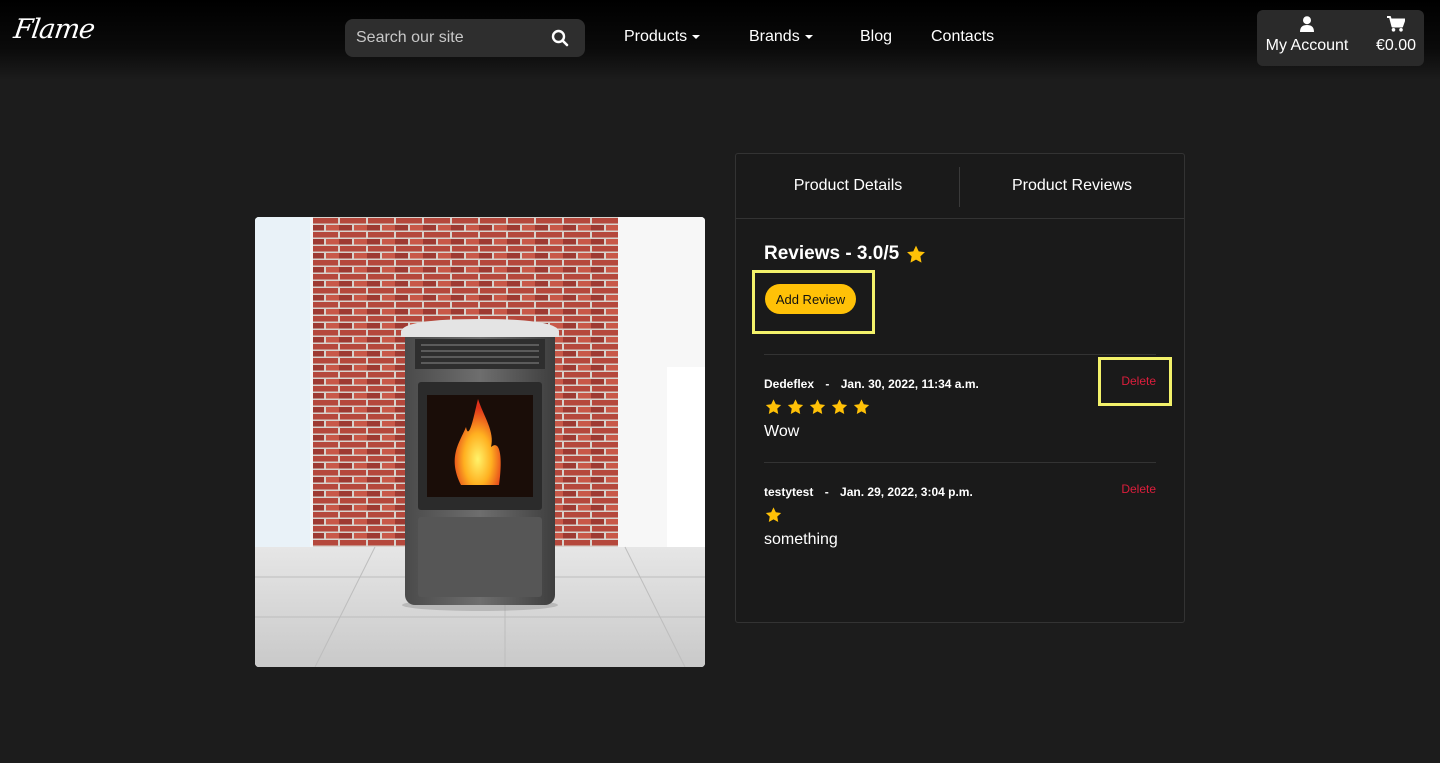 This screenshot has width=1440, height=763. I want to click on add-review-button: Add Review, so click(810, 299).